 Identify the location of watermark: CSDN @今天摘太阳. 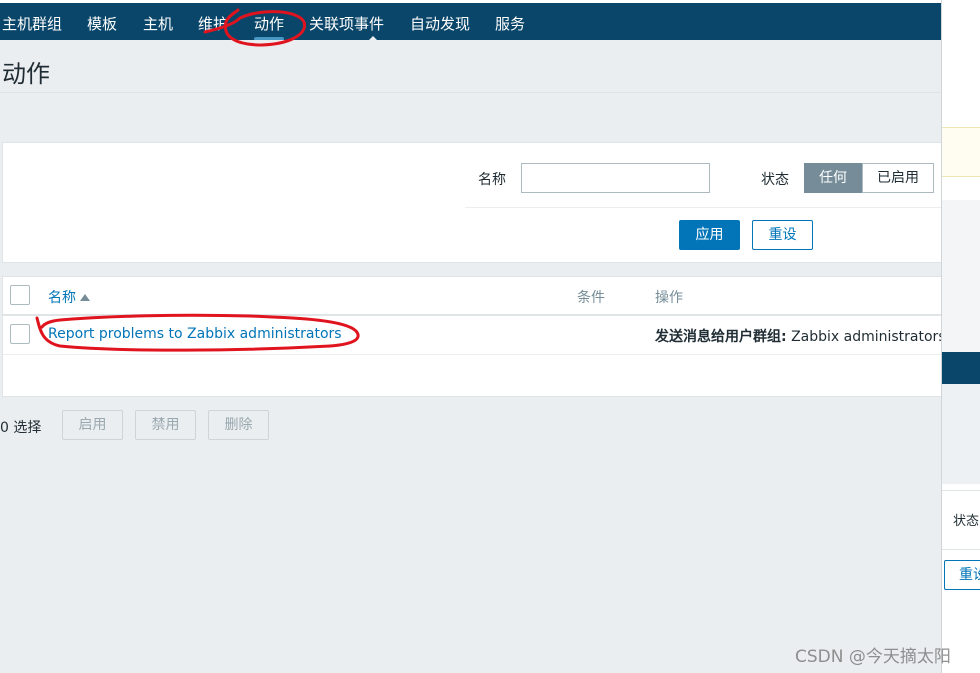
(873, 657).